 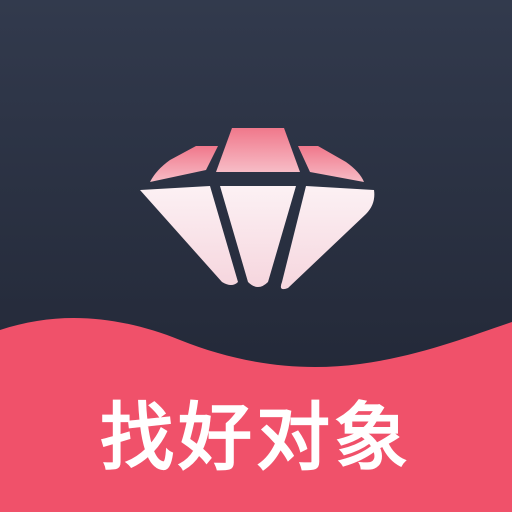 I want to click on app-name-caption: 找好对象, so click(x=256, y=438).